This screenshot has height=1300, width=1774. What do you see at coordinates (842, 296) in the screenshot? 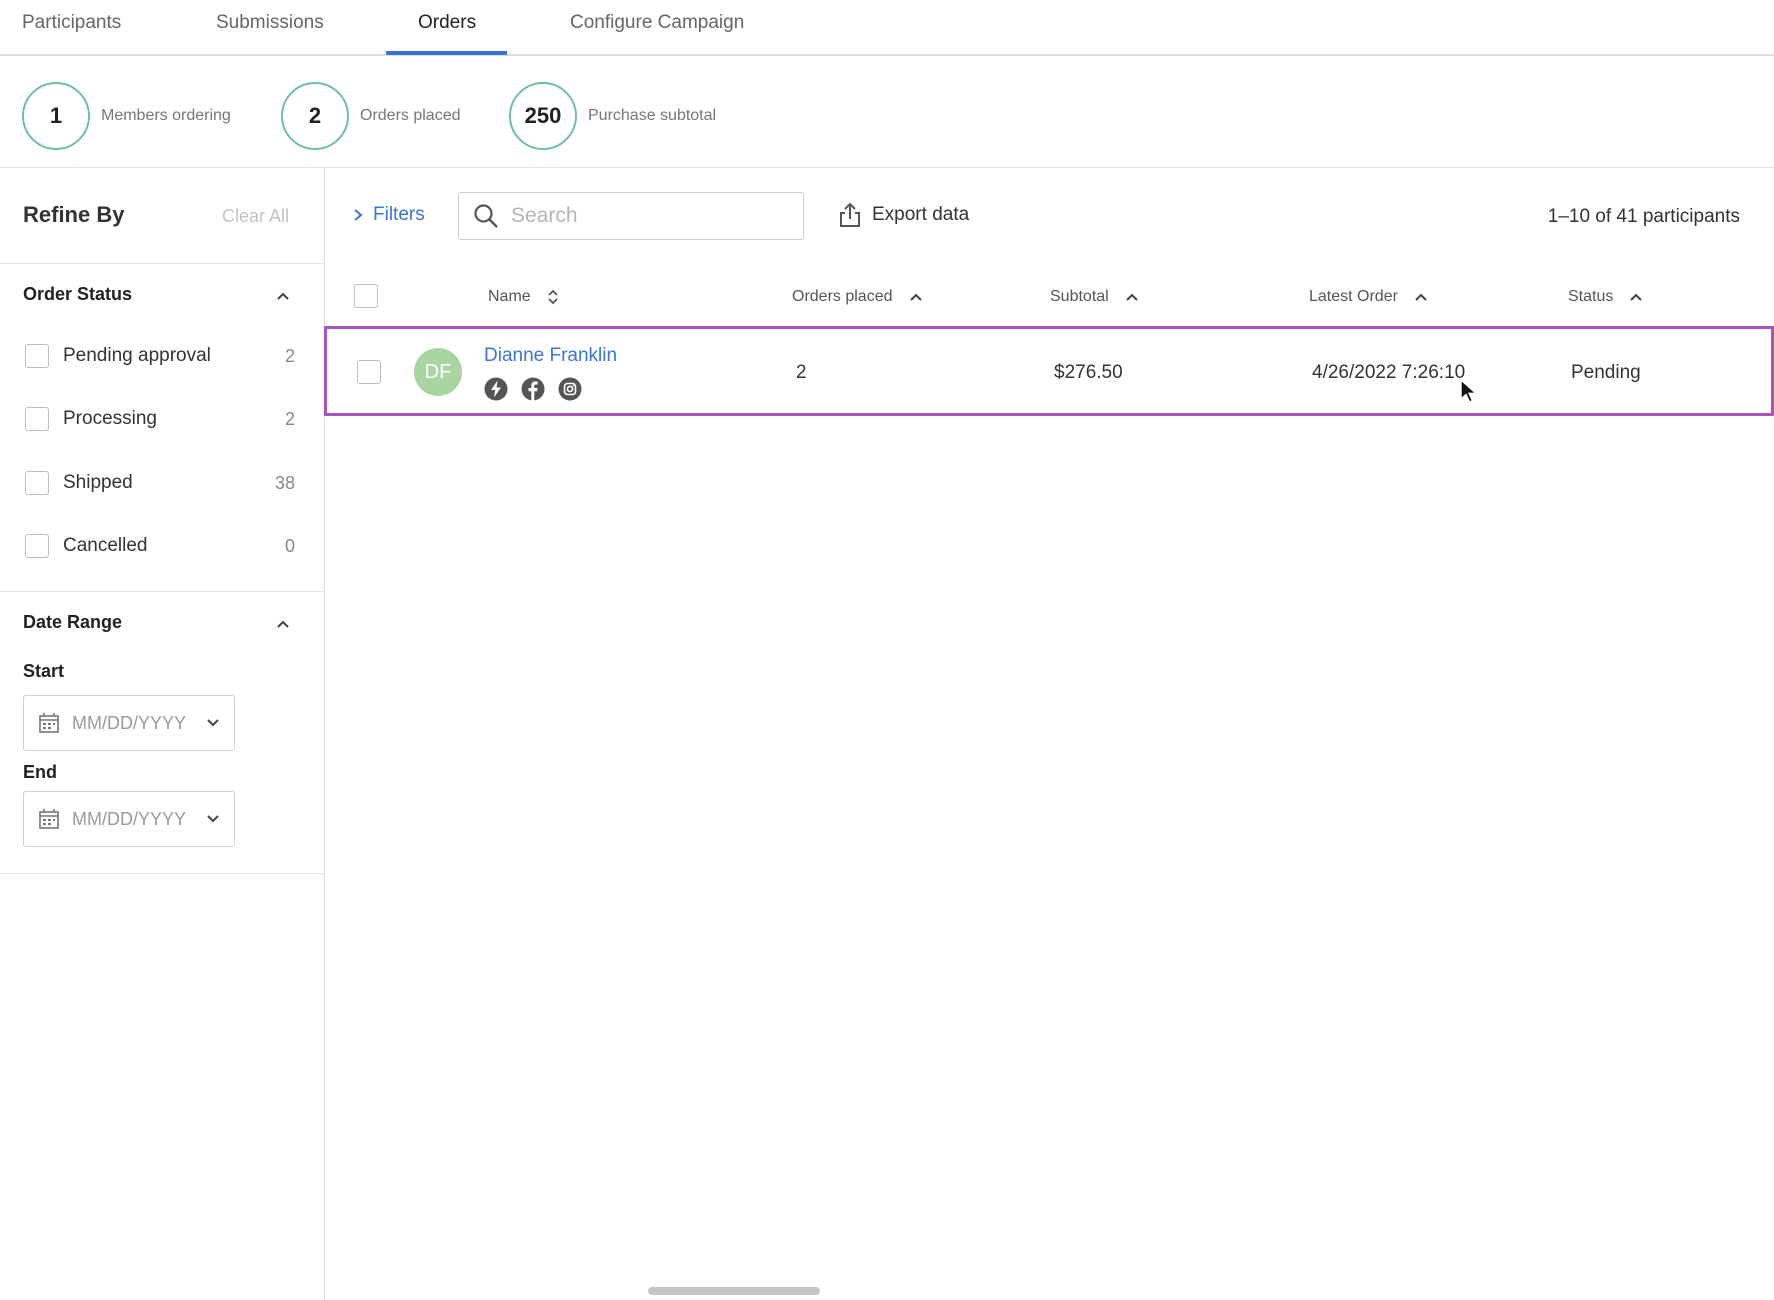
I see `column-header-label: Orders placed` at bounding box center [842, 296].